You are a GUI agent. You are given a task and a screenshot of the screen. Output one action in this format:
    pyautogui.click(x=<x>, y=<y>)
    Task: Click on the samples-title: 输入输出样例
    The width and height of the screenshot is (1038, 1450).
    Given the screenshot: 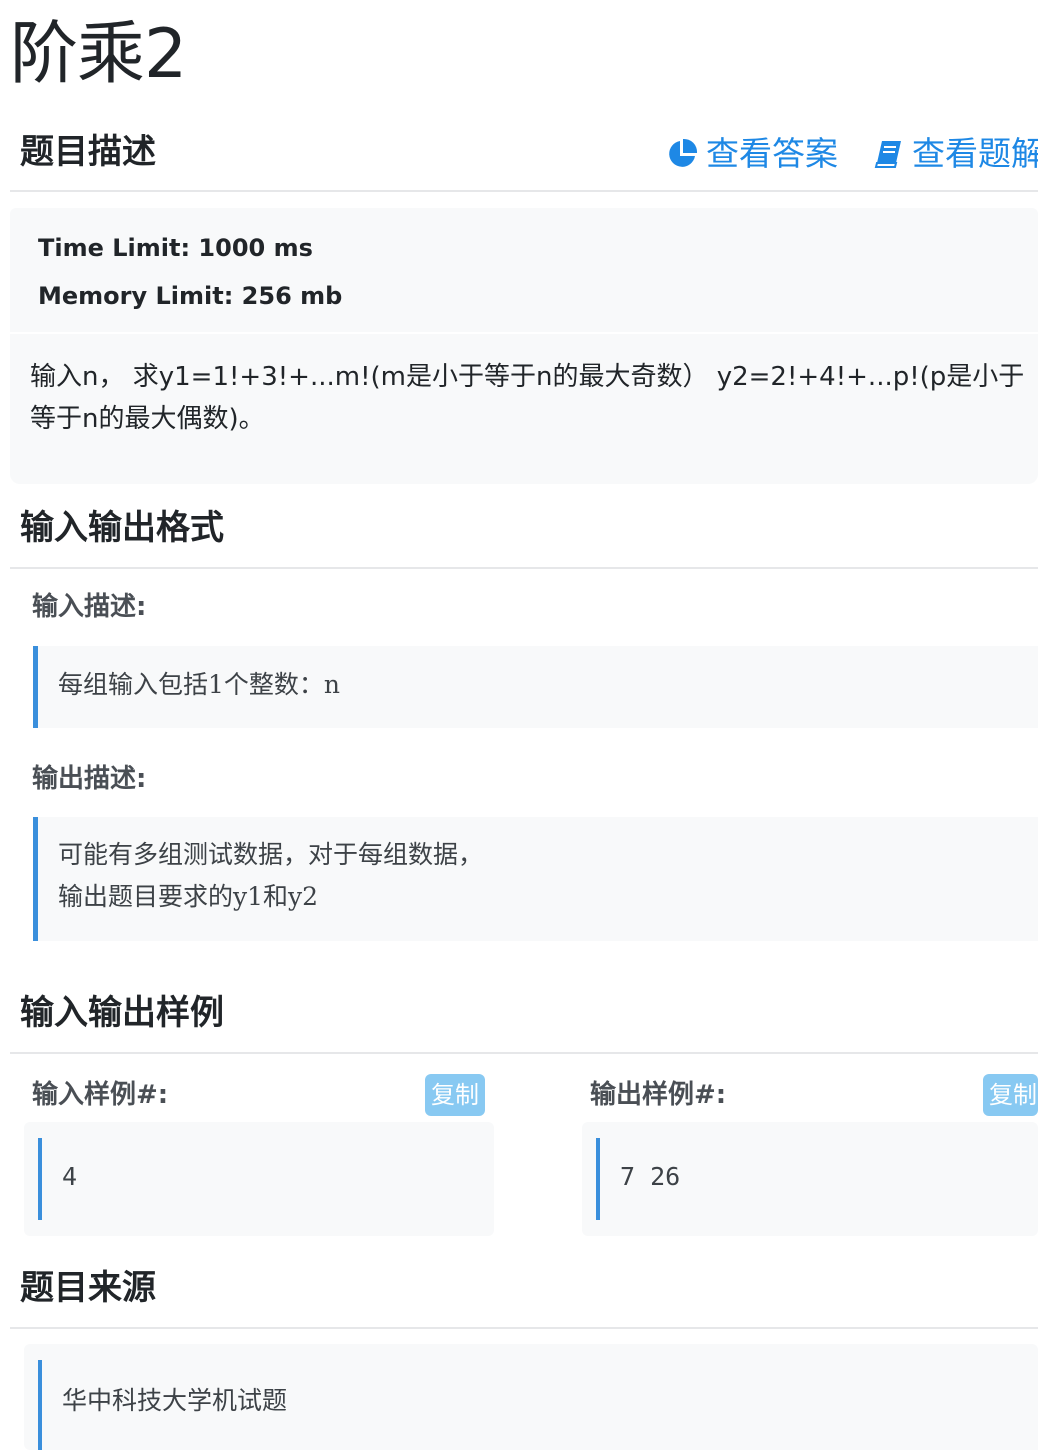 What is the action you would take?
    pyautogui.click(x=122, y=1013)
    